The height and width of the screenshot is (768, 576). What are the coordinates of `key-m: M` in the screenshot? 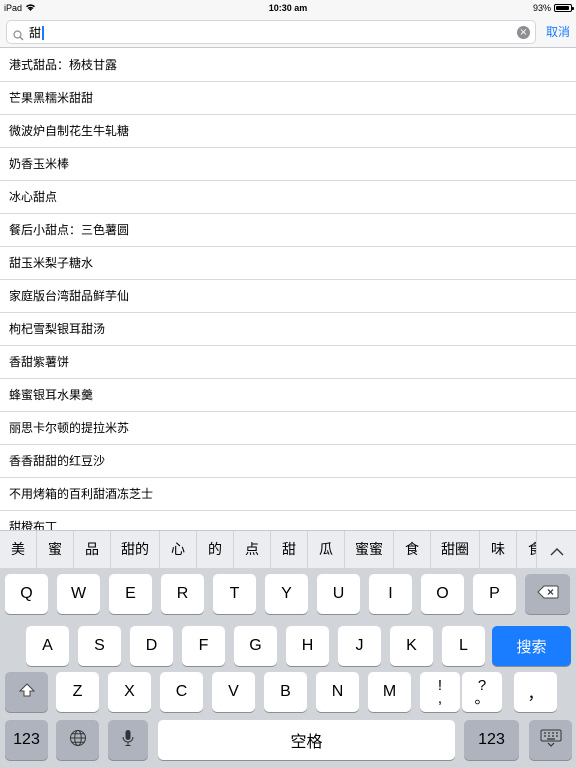 It's located at (389, 692).